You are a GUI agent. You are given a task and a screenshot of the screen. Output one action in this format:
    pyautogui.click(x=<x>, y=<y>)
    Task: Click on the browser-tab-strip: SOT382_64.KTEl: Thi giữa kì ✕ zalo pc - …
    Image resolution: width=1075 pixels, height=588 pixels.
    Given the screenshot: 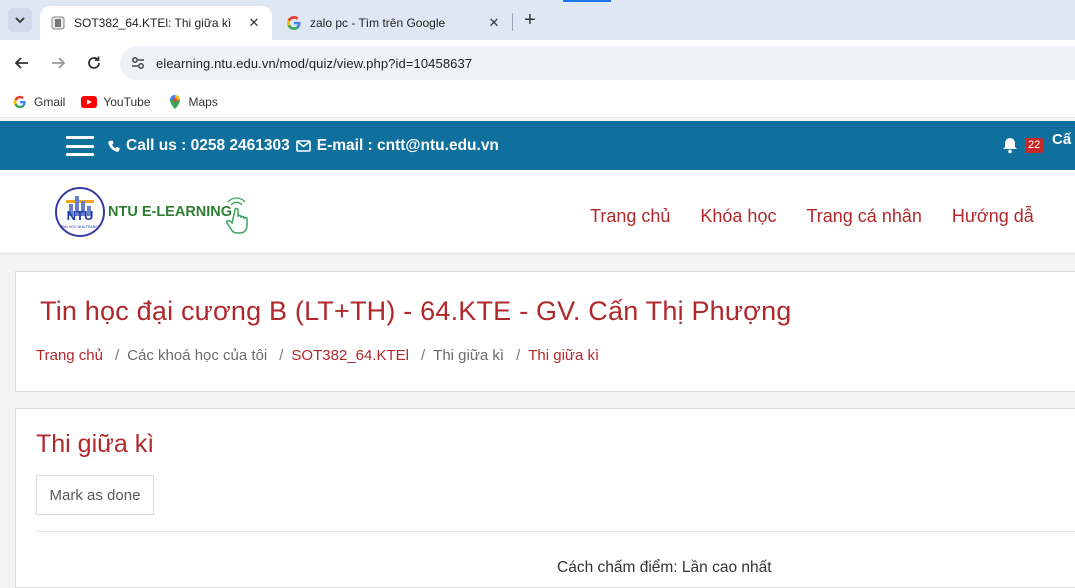 What is the action you would take?
    pyautogui.click(x=537, y=20)
    